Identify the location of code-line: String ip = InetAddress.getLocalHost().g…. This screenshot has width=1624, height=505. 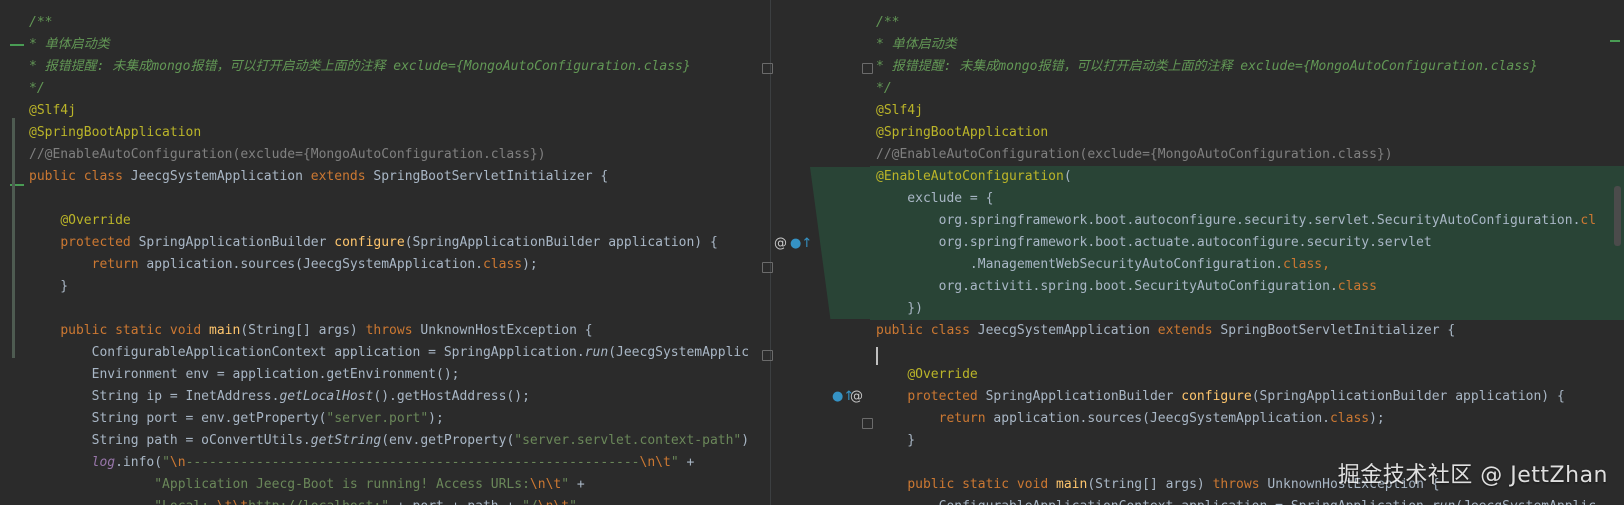
(399, 397).